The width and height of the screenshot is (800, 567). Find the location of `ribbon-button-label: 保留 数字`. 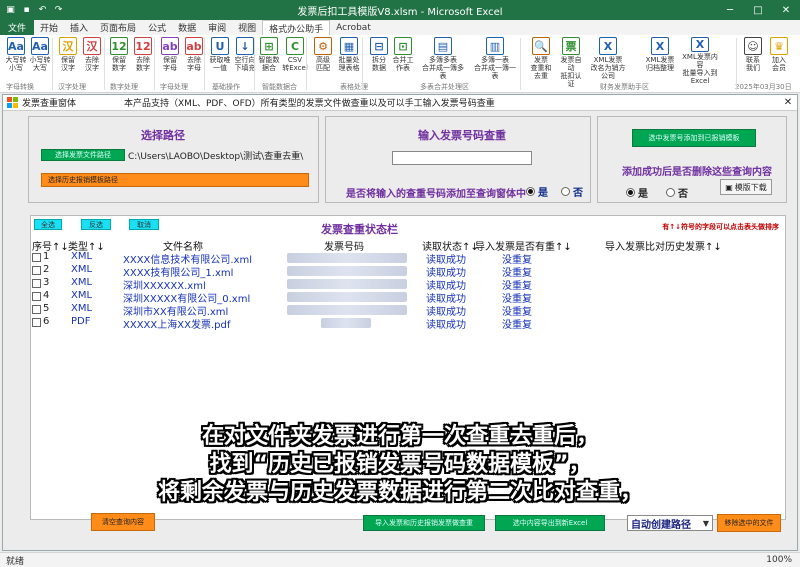

ribbon-button-label: 保留 数字 is located at coordinates (119, 64).